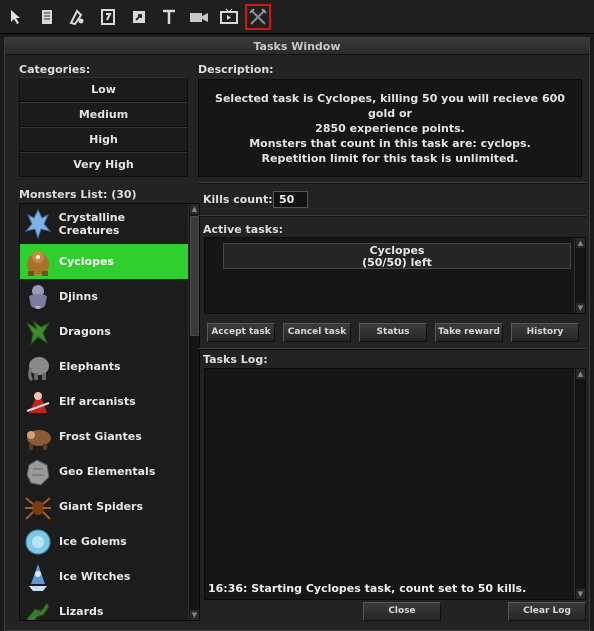 This screenshot has width=594, height=631. I want to click on monster-name: Lizards, so click(81, 611).